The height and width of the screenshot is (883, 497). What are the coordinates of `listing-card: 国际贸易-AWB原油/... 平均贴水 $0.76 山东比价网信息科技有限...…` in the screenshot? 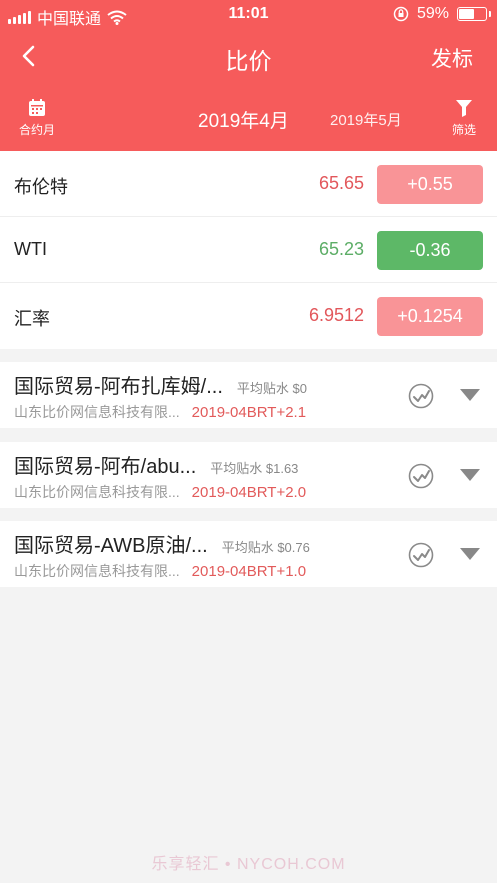 It's located at (248, 554).